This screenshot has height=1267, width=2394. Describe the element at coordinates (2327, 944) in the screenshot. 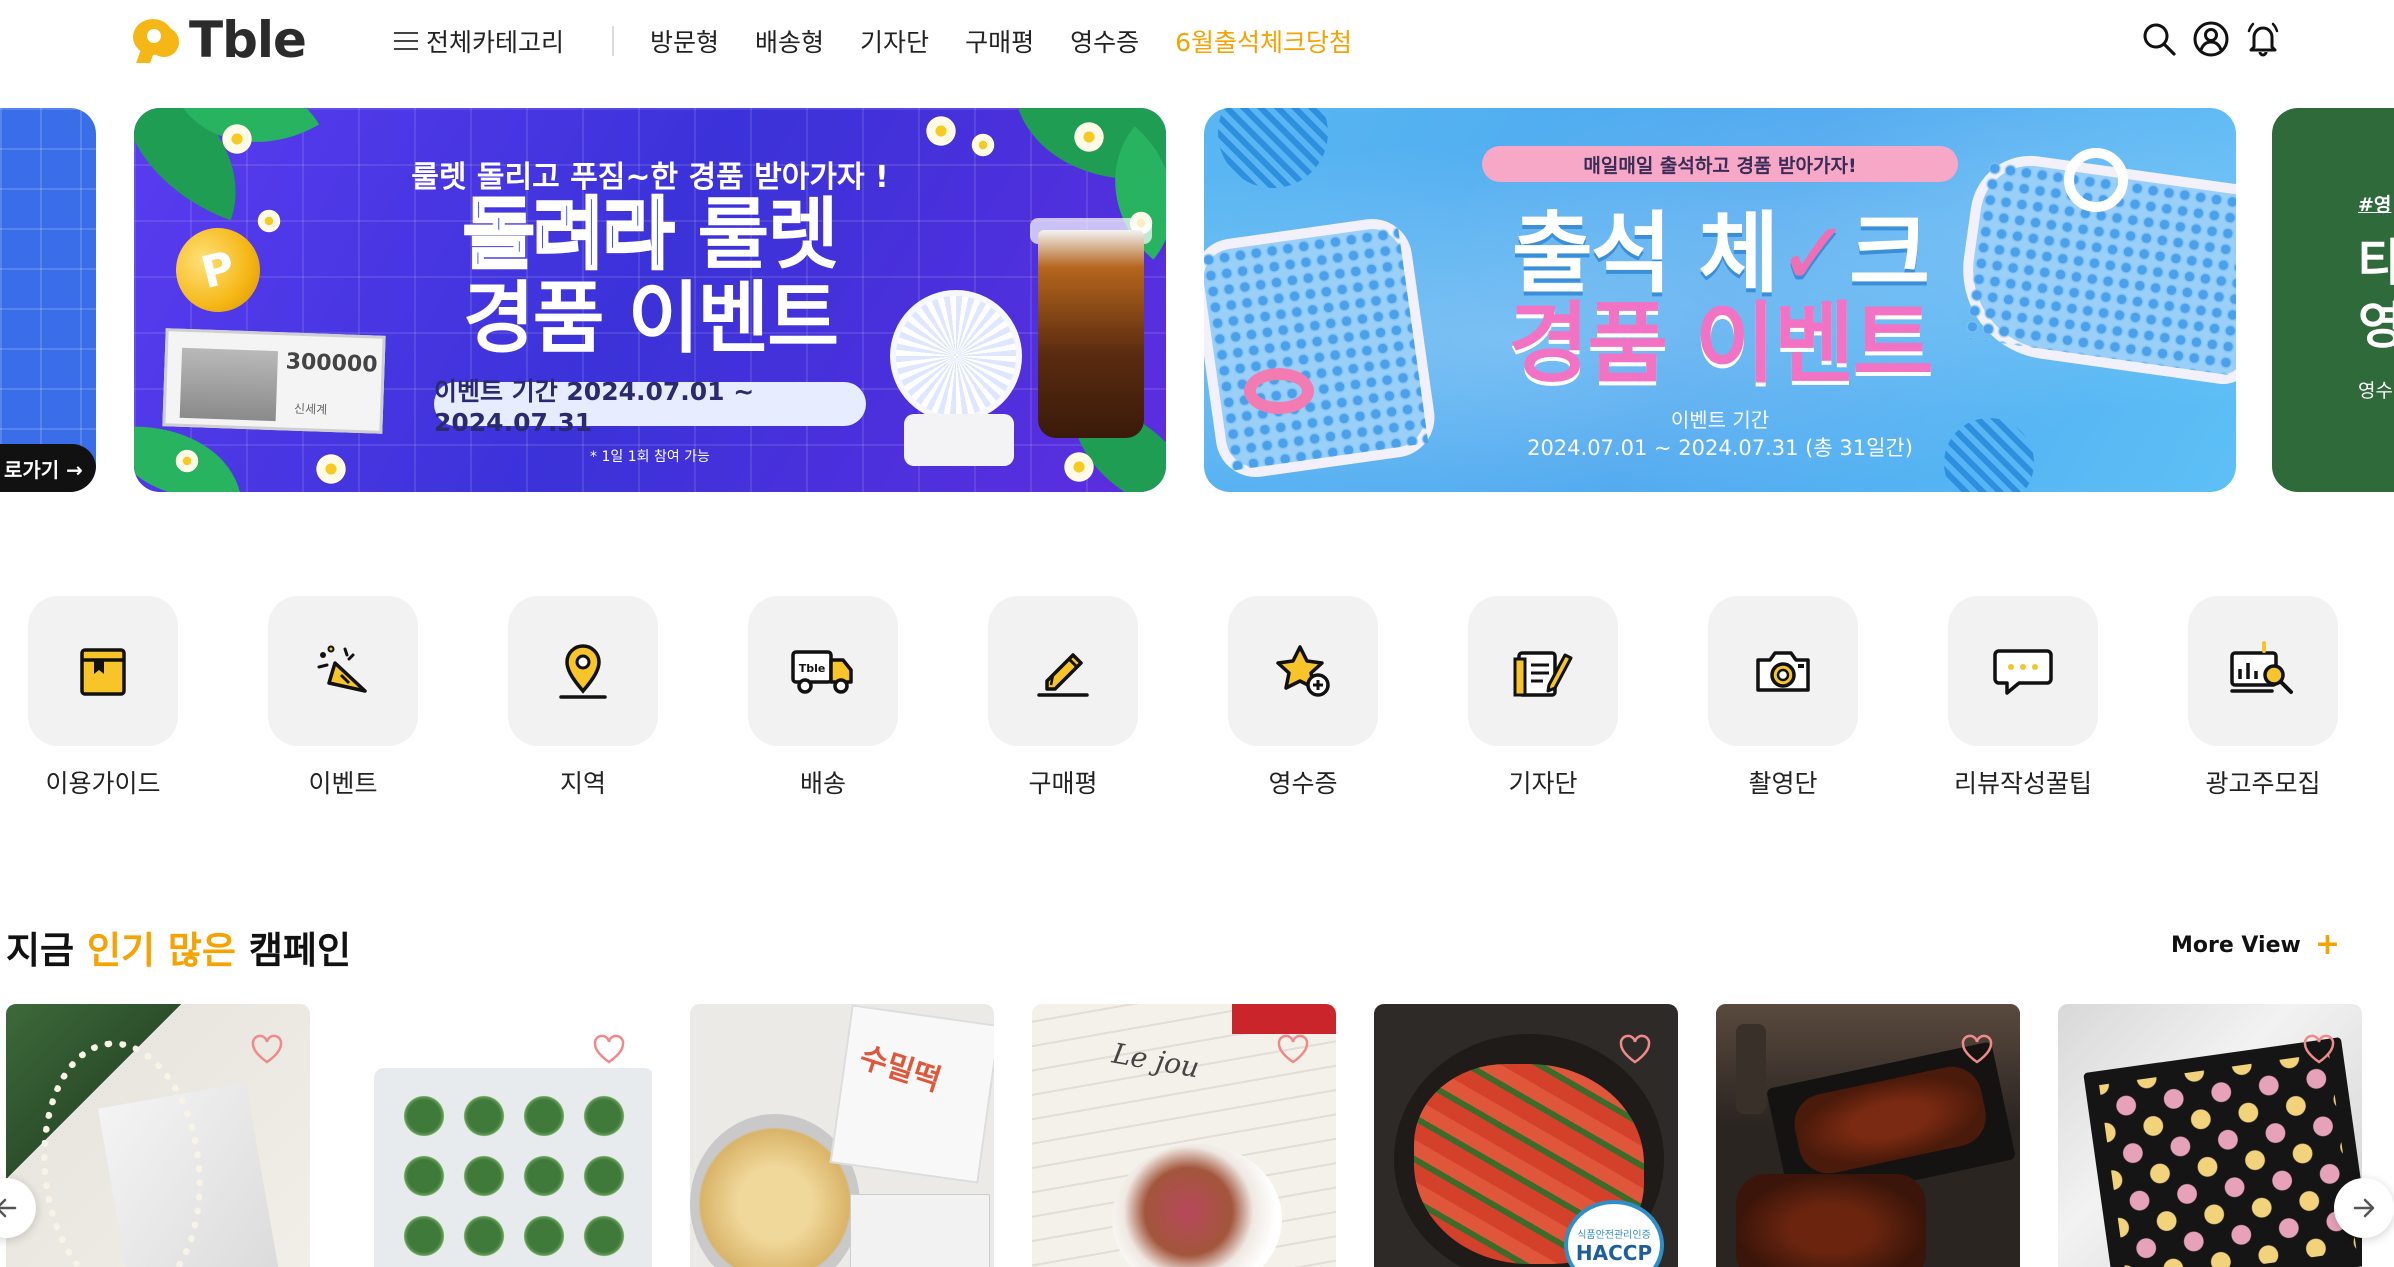

I see `plus-icon: +` at that location.